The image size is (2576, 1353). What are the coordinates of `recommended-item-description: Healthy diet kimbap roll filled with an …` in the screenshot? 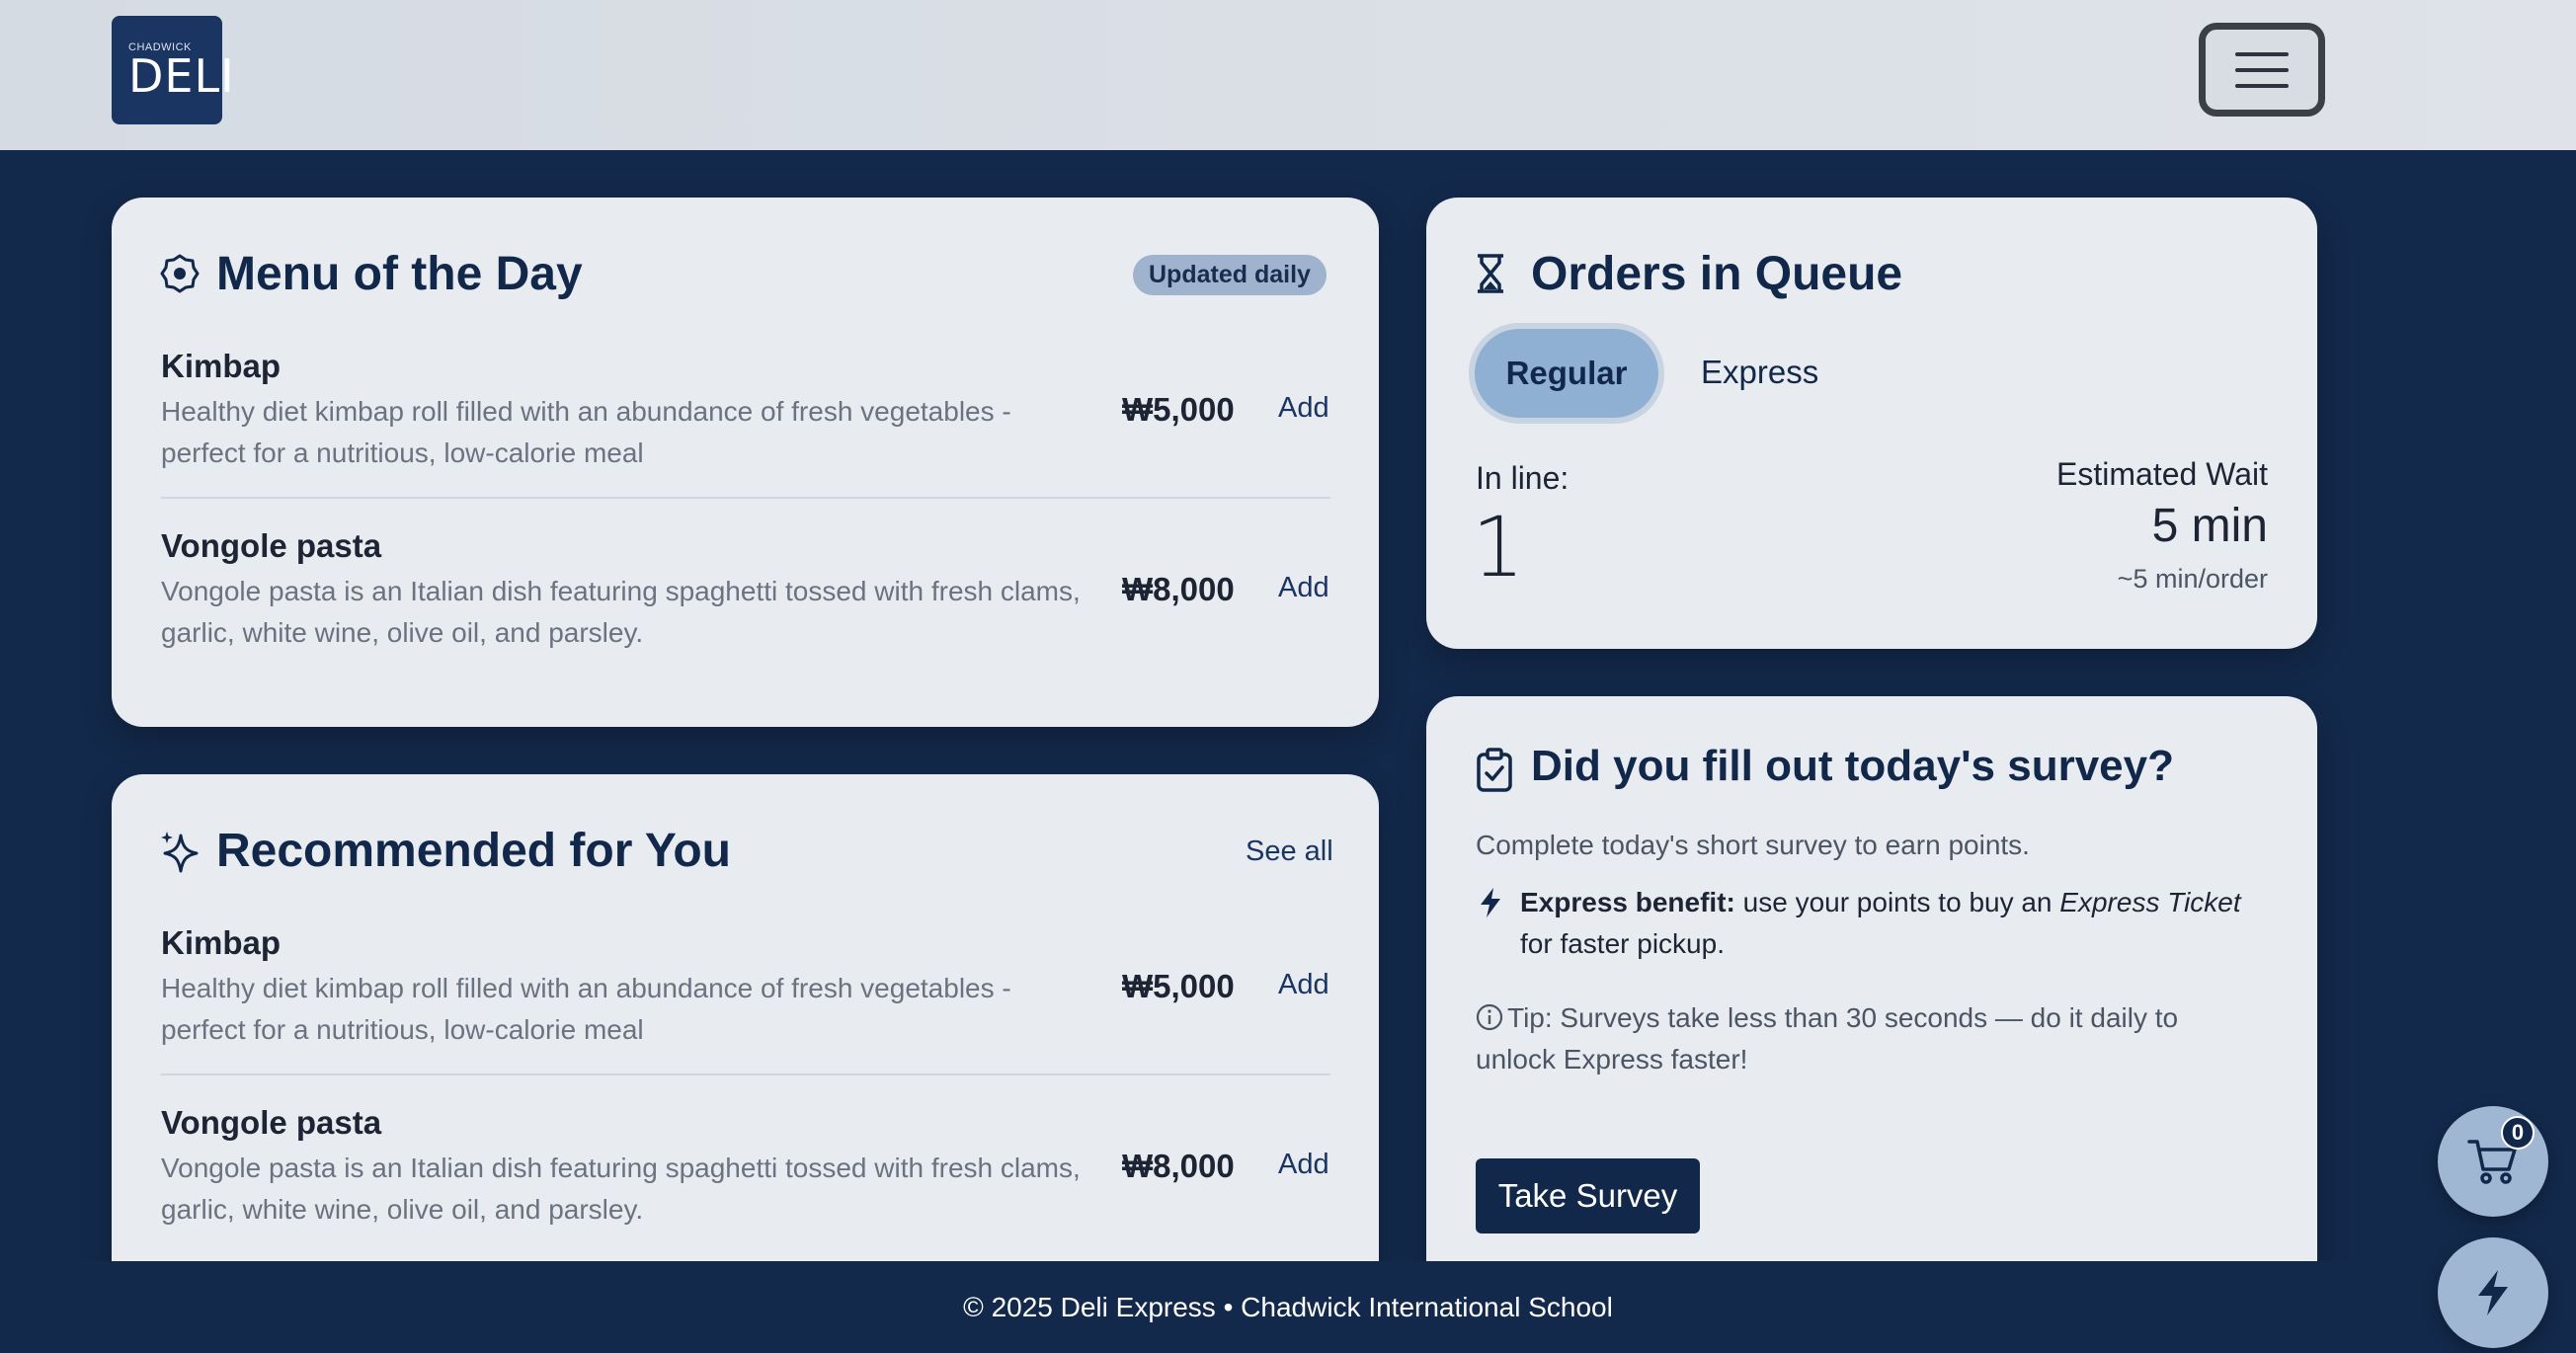 It's located at (586, 1009).